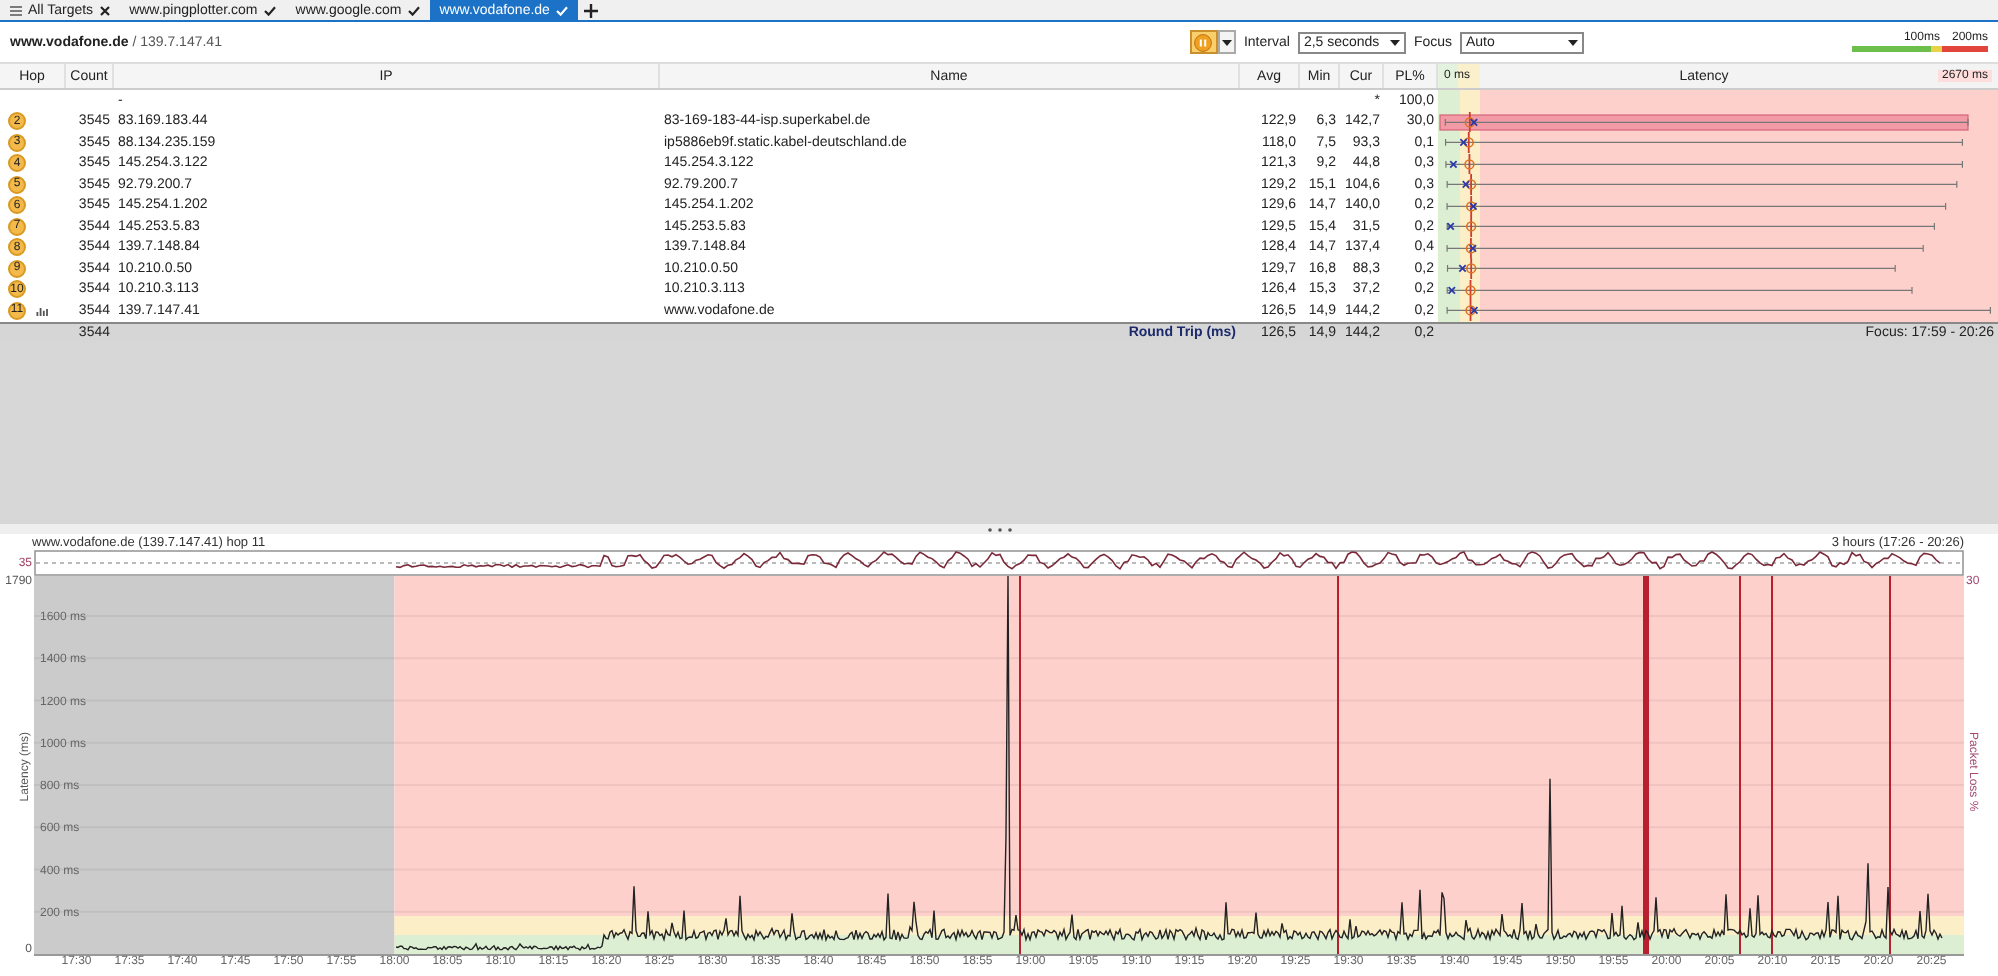 This screenshot has height=976, width=1998. What do you see at coordinates (16, 10) in the screenshot?
I see `list-icon` at bounding box center [16, 10].